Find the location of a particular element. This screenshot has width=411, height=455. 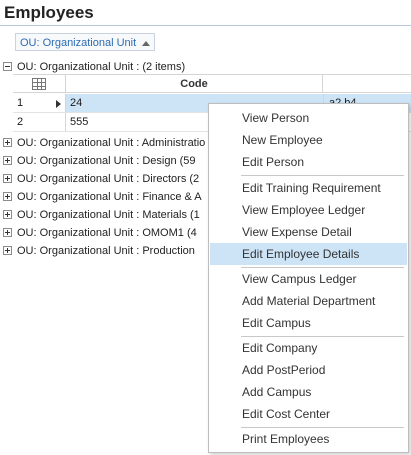

group-chip-ou: OU: Organizational Unit is located at coordinates (85, 42).